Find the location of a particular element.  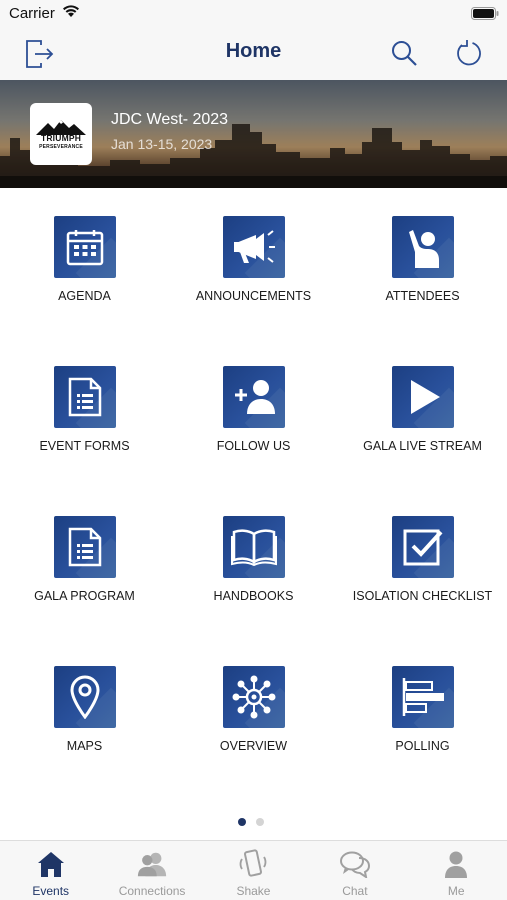

tile-announcements: ANNOUNCEMENTS is located at coordinates (253, 258).